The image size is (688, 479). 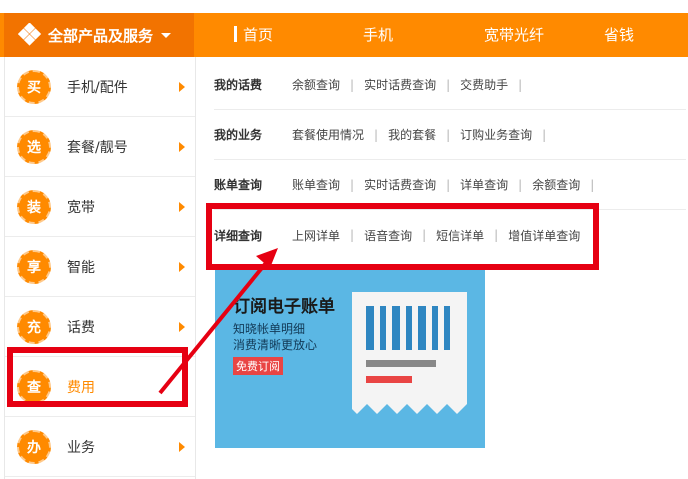 I want to click on link-plan-usage: 套餐使用情况, so click(x=328, y=134).